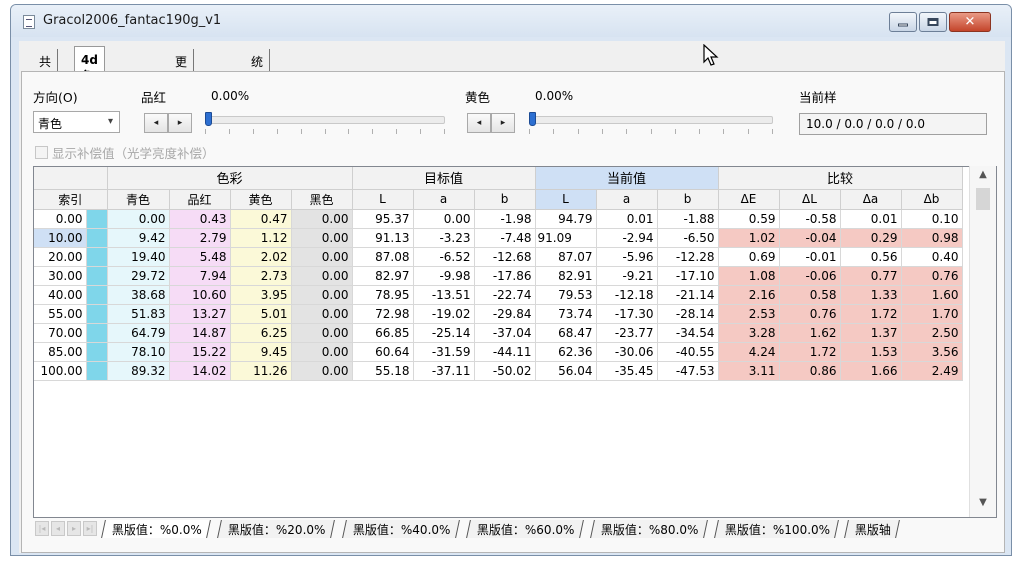  I want to click on table-cell: -3.23, so click(444, 238).